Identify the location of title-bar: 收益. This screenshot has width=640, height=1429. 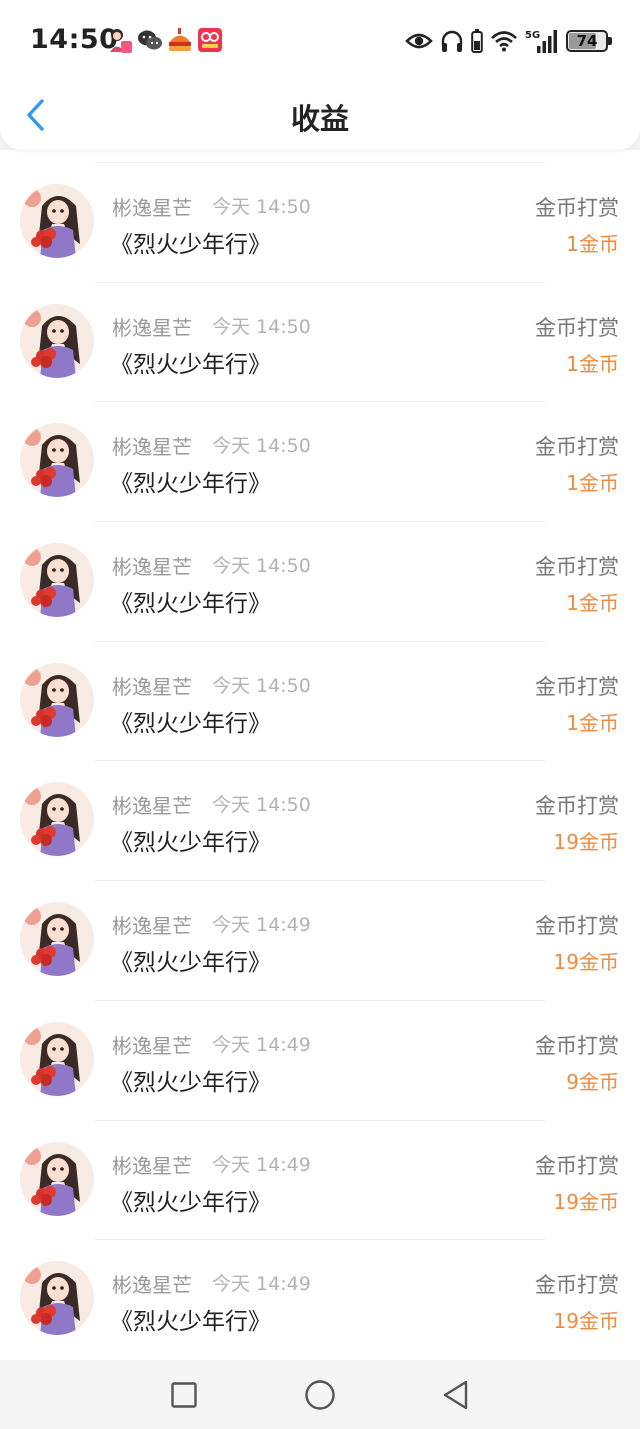
(320, 115).